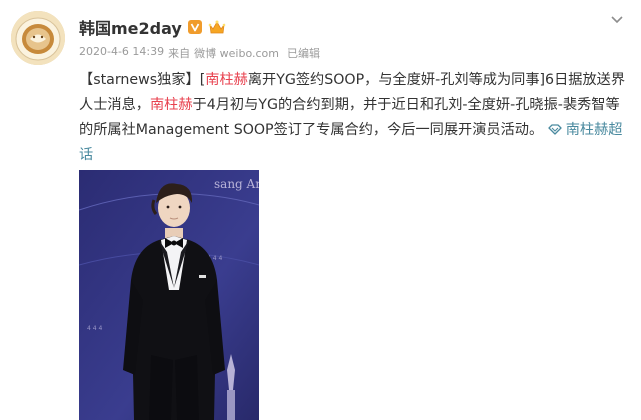 The image size is (641, 420). I want to click on post-source: 微博 weibo.com, so click(236, 53).